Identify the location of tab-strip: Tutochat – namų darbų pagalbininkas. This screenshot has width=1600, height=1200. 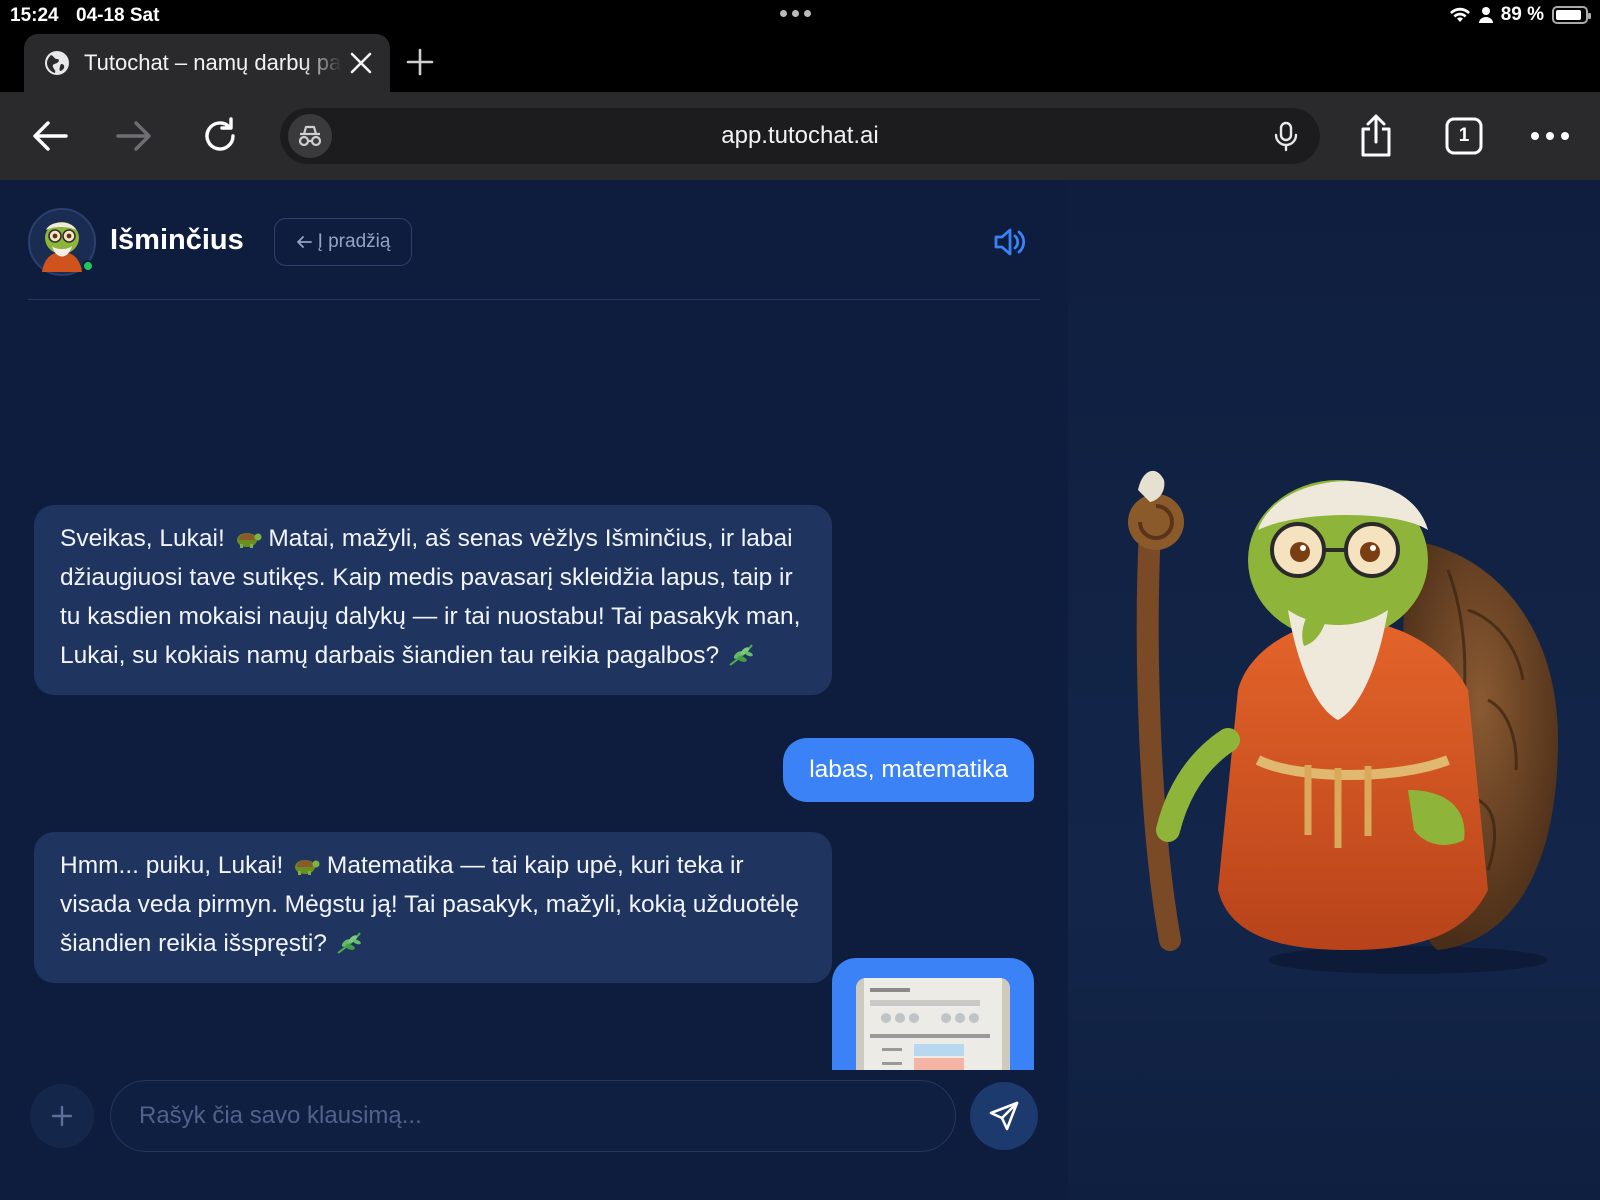
(800, 62).